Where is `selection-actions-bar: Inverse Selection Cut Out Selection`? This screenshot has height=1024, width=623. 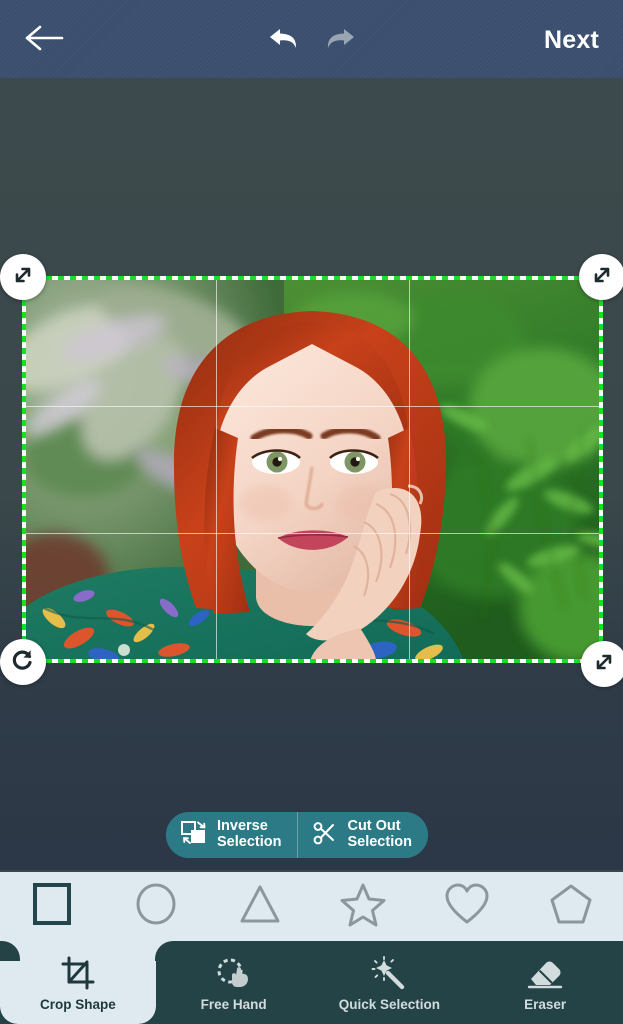
selection-actions-bar: Inverse Selection Cut Out Selection is located at coordinates (297, 835).